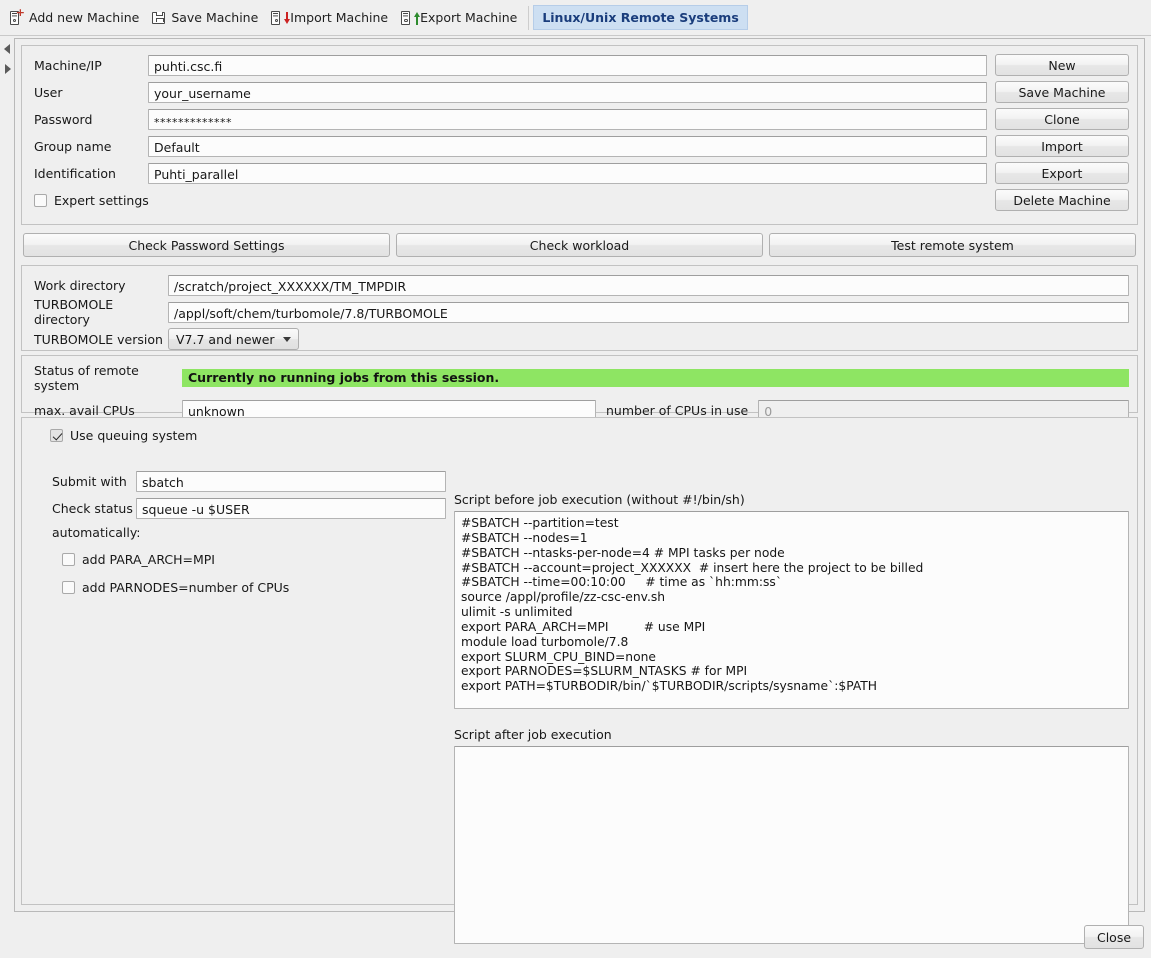 Image resolution: width=1151 pixels, height=958 pixels. What do you see at coordinates (134, 435) in the screenshot?
I see `use-queuing-label: Use queuing system` at bounding box center [134, 435].